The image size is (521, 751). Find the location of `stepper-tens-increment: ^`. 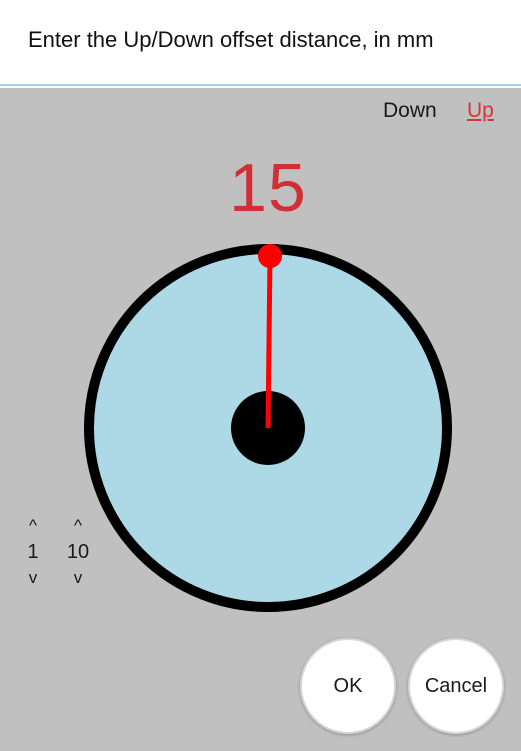

stepper-tens-increment: ^ is located at coordinates (78, 526).